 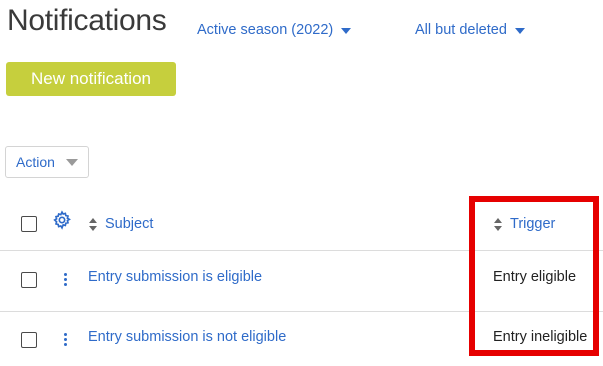 I want to click on trigger-header-label: Trigger, so click(x=533, y=224).